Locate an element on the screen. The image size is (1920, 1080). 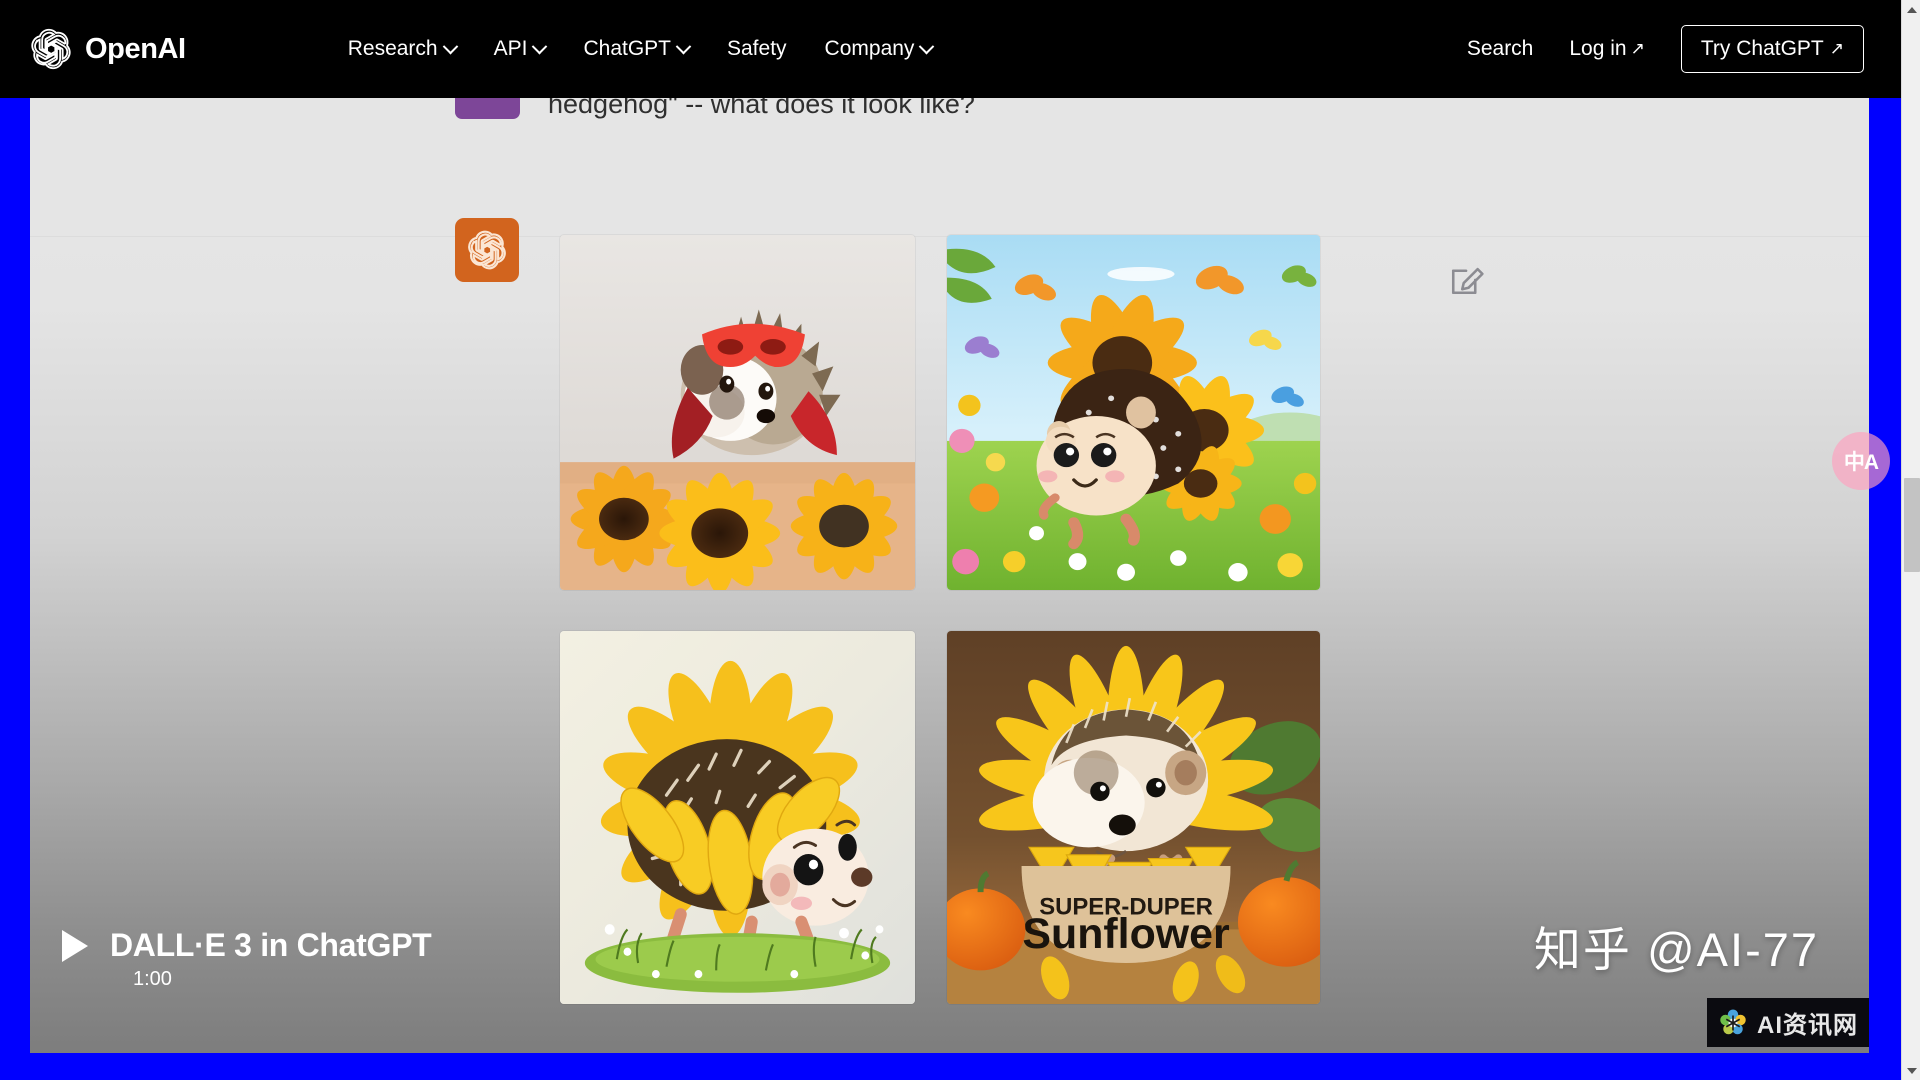
page-scrollbar is located at coordinates (1910, 540).